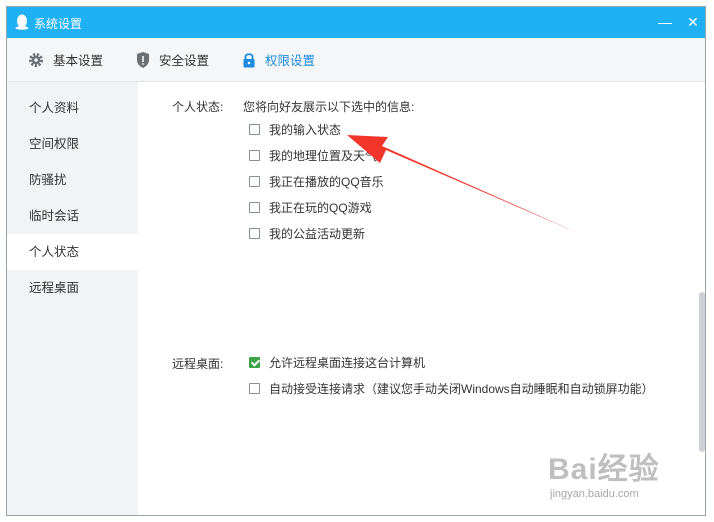  I want to click on sidebar-item-space-permission: 空间权限, so click(72, 144).